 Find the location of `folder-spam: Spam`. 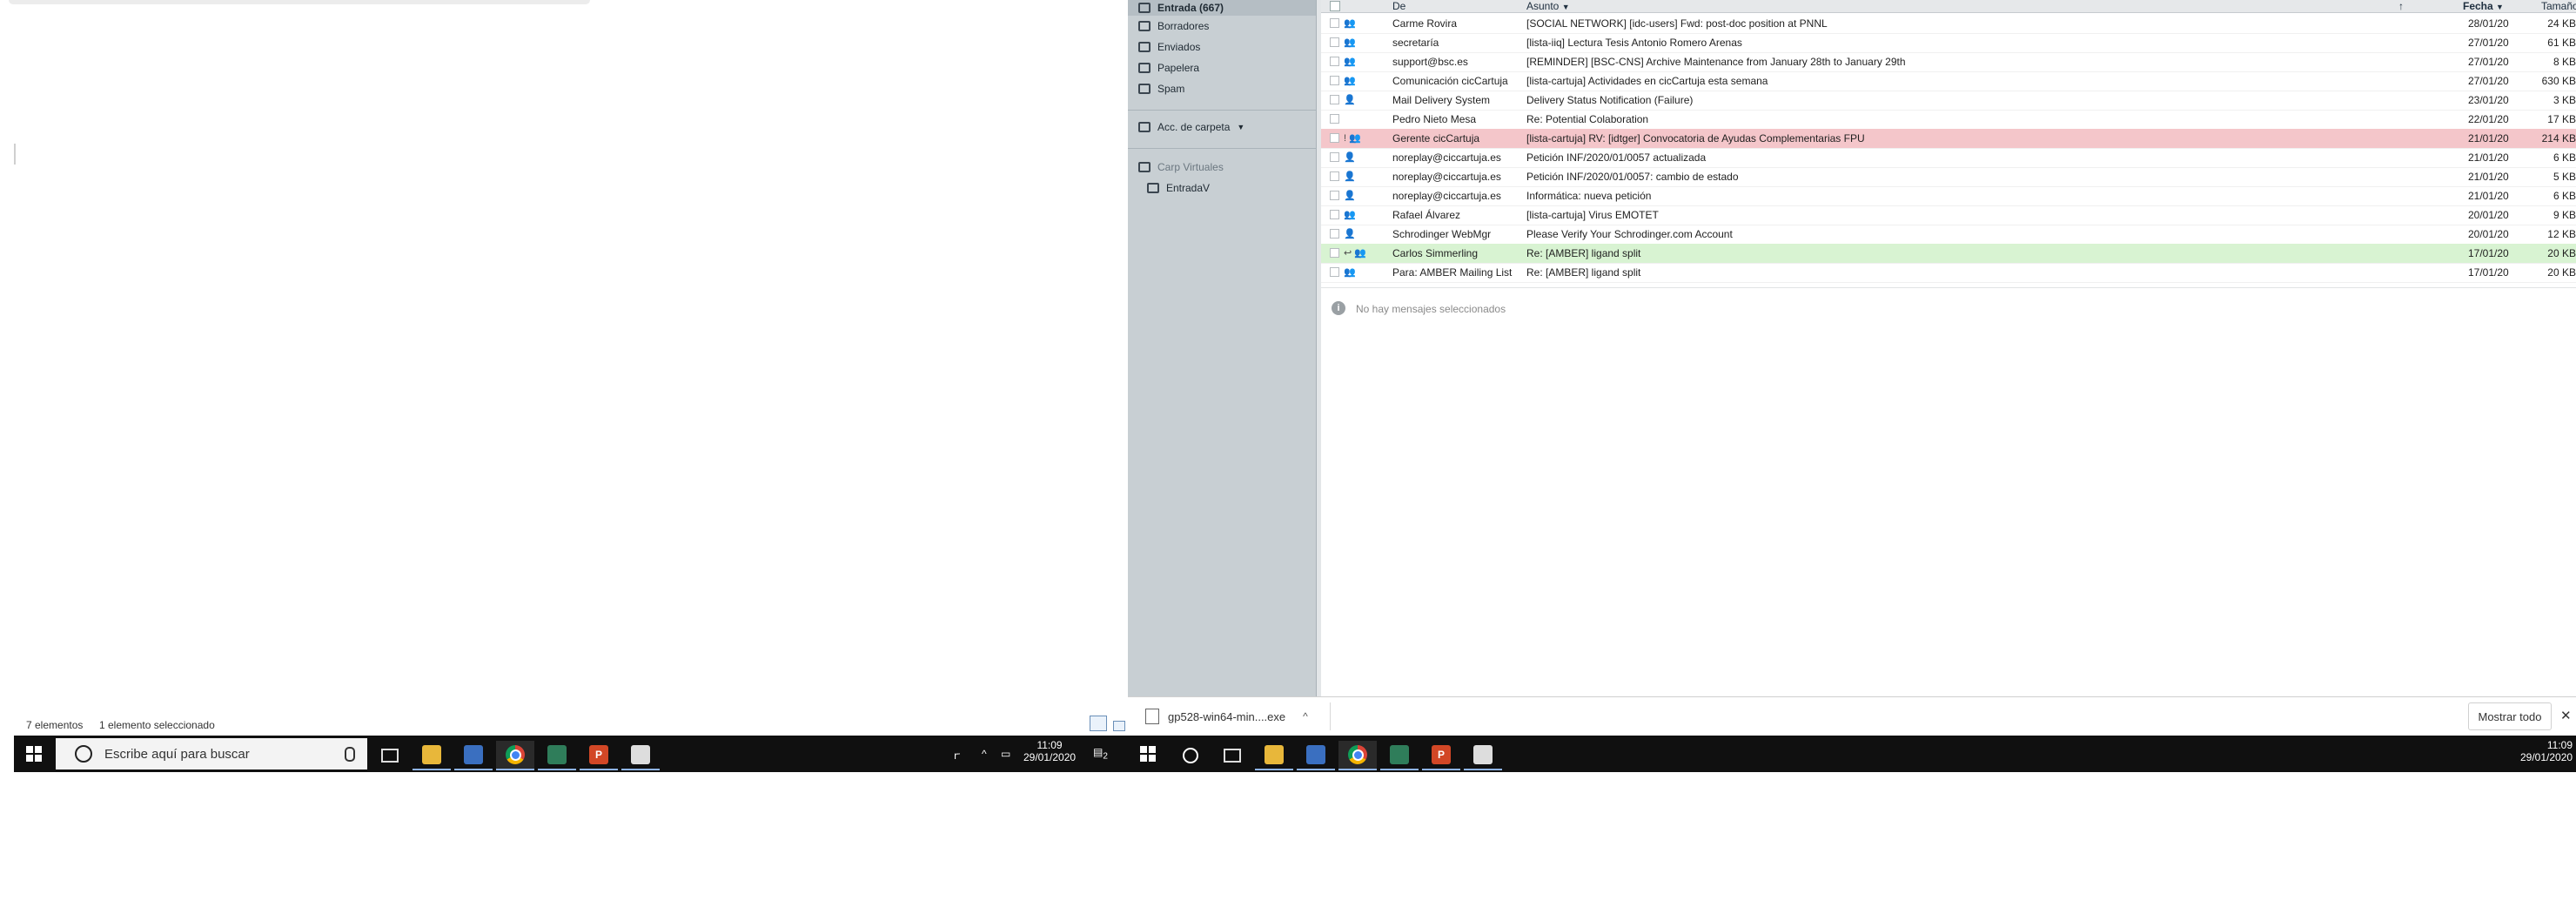

folder-spam: Spam is located at coordinates (1161, 88).